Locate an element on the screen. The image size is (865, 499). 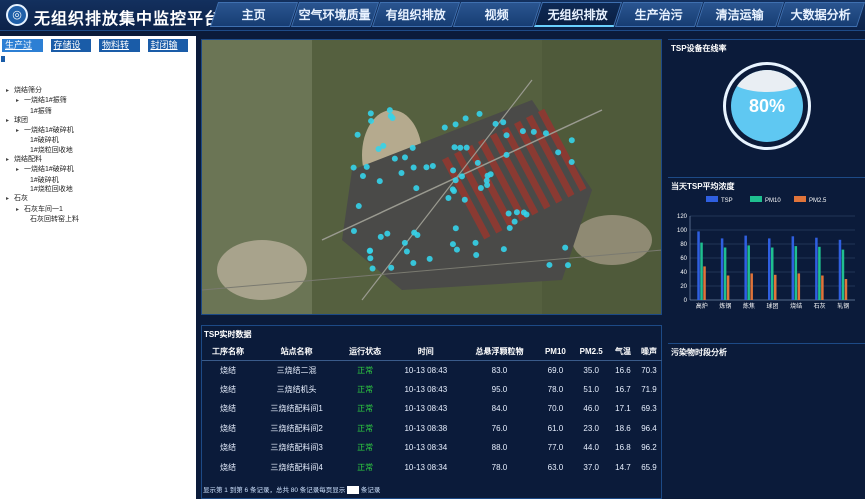
tree-node: ▸ 烧结配料 is located at coordinates (42, 160).